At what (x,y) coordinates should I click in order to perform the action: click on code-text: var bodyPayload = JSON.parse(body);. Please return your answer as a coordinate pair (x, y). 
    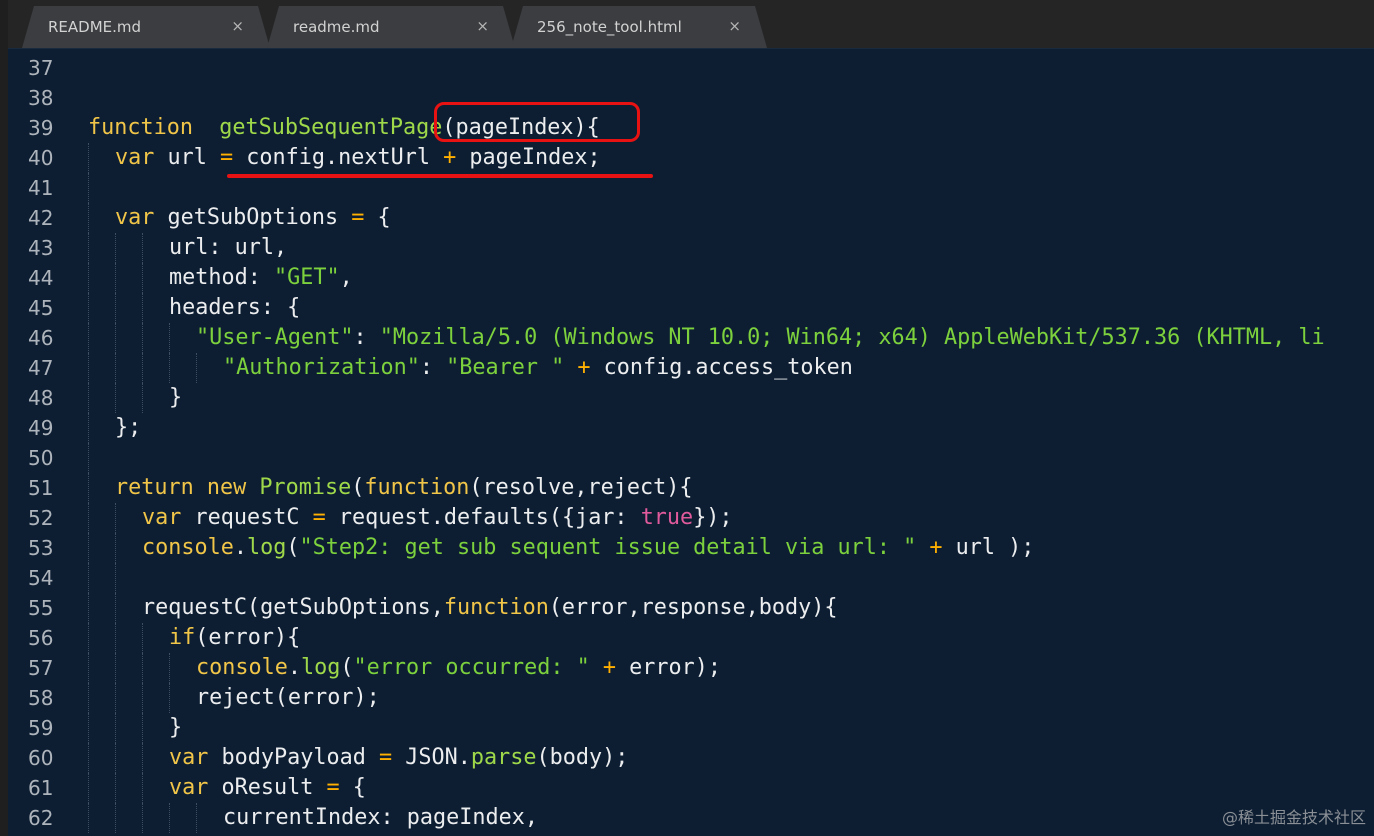
    Looking at the image, I should click on (398, 758).